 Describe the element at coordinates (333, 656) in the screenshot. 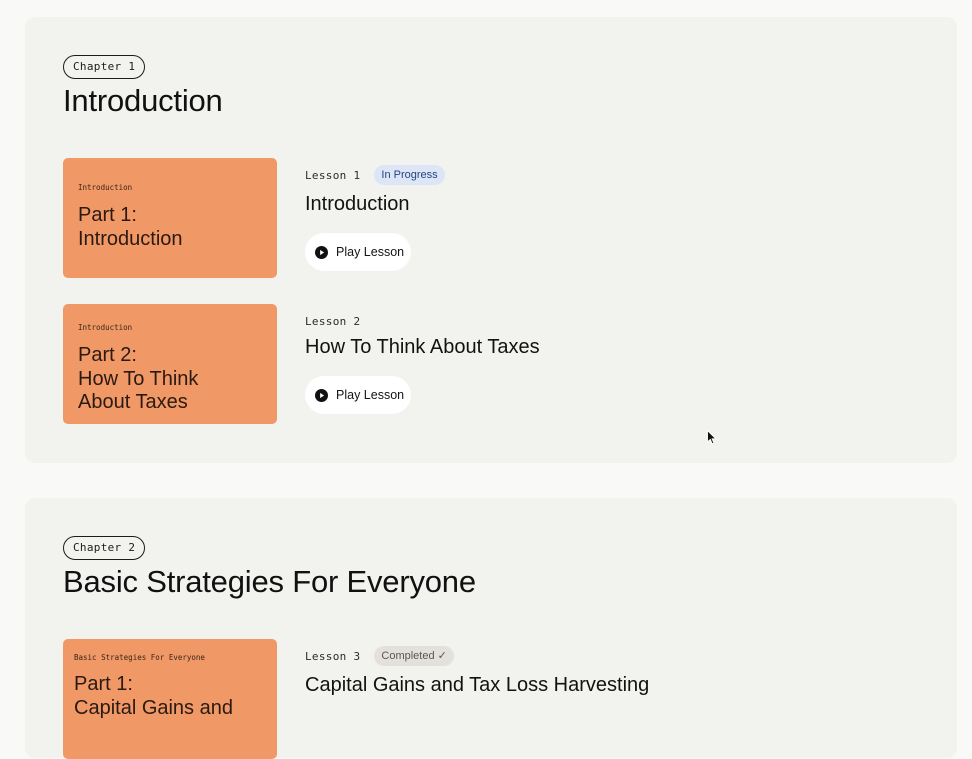

I see `lesson-number: Lesson 3` at that location.